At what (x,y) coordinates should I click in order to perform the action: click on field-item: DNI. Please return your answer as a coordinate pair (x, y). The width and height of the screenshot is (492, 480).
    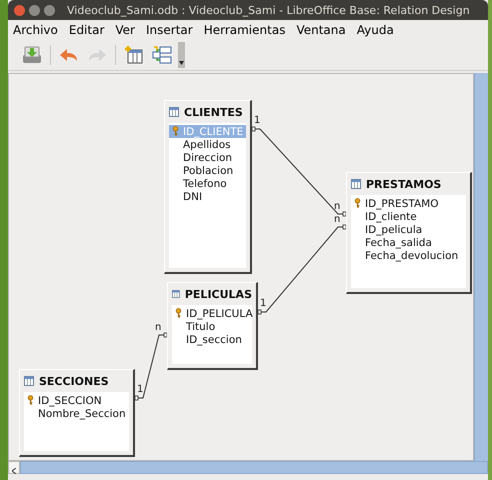
    Looking at the image, I should click on (207, 196).